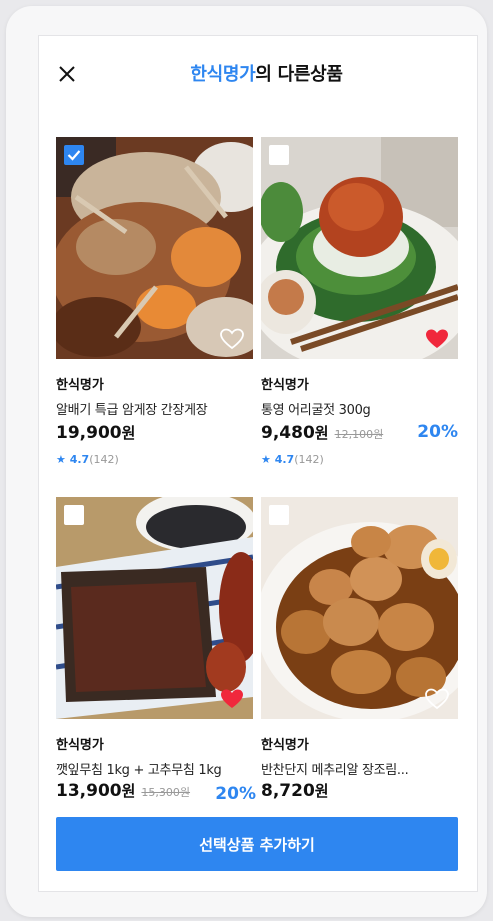  I want to click on add-selected-button: 선택상품 추가하기, so click(257, 844).